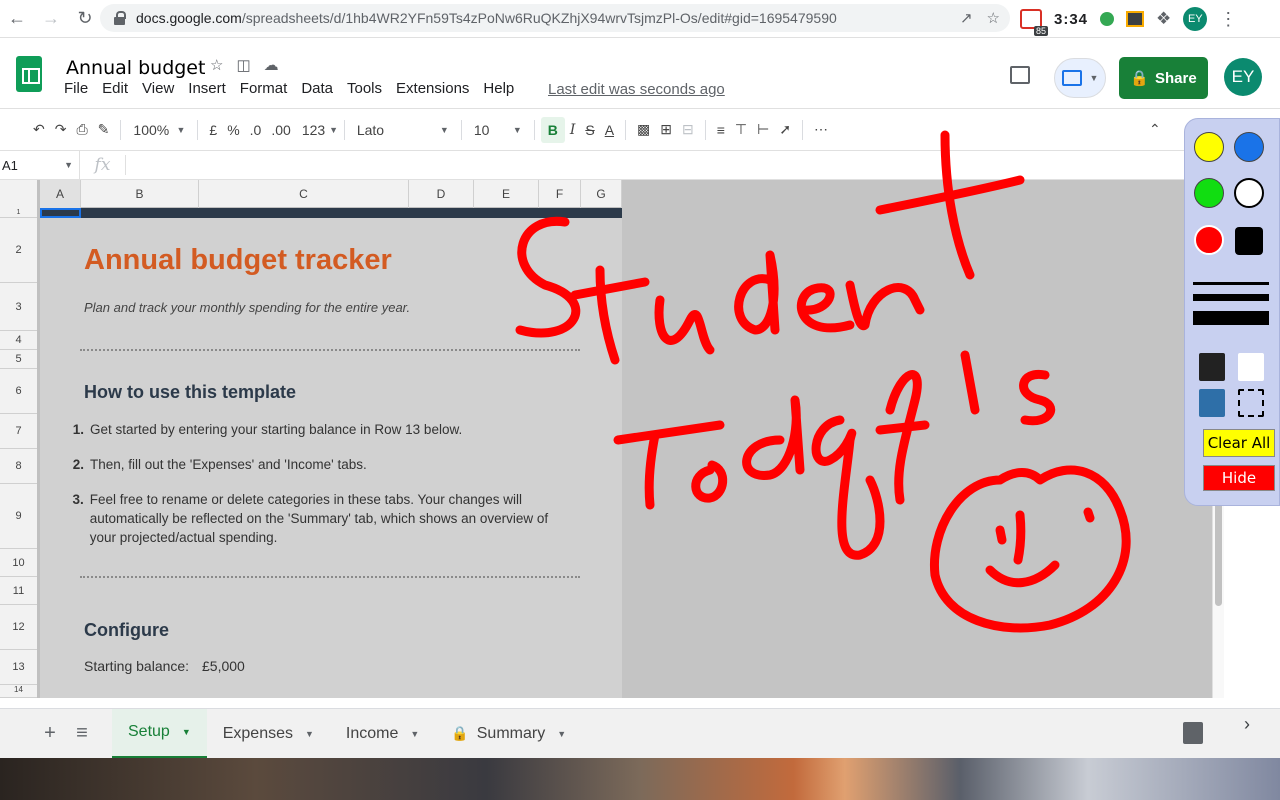 Image resolution: width=1280 pixels, height=800 pixels. Describe the element at coordinates (506, 194) in the screenshot. I see `column-header-e: E` at that location.